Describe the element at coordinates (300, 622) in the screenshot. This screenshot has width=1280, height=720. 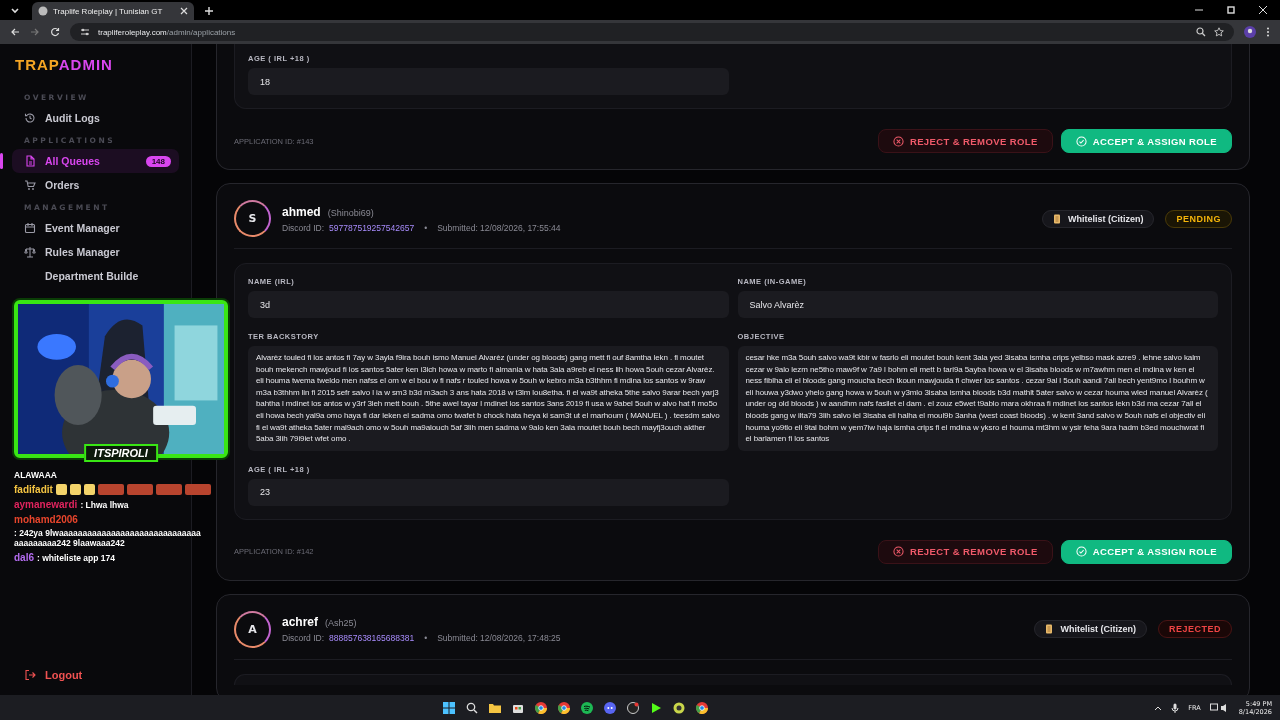
I see `applicant-name: achref` at that location.